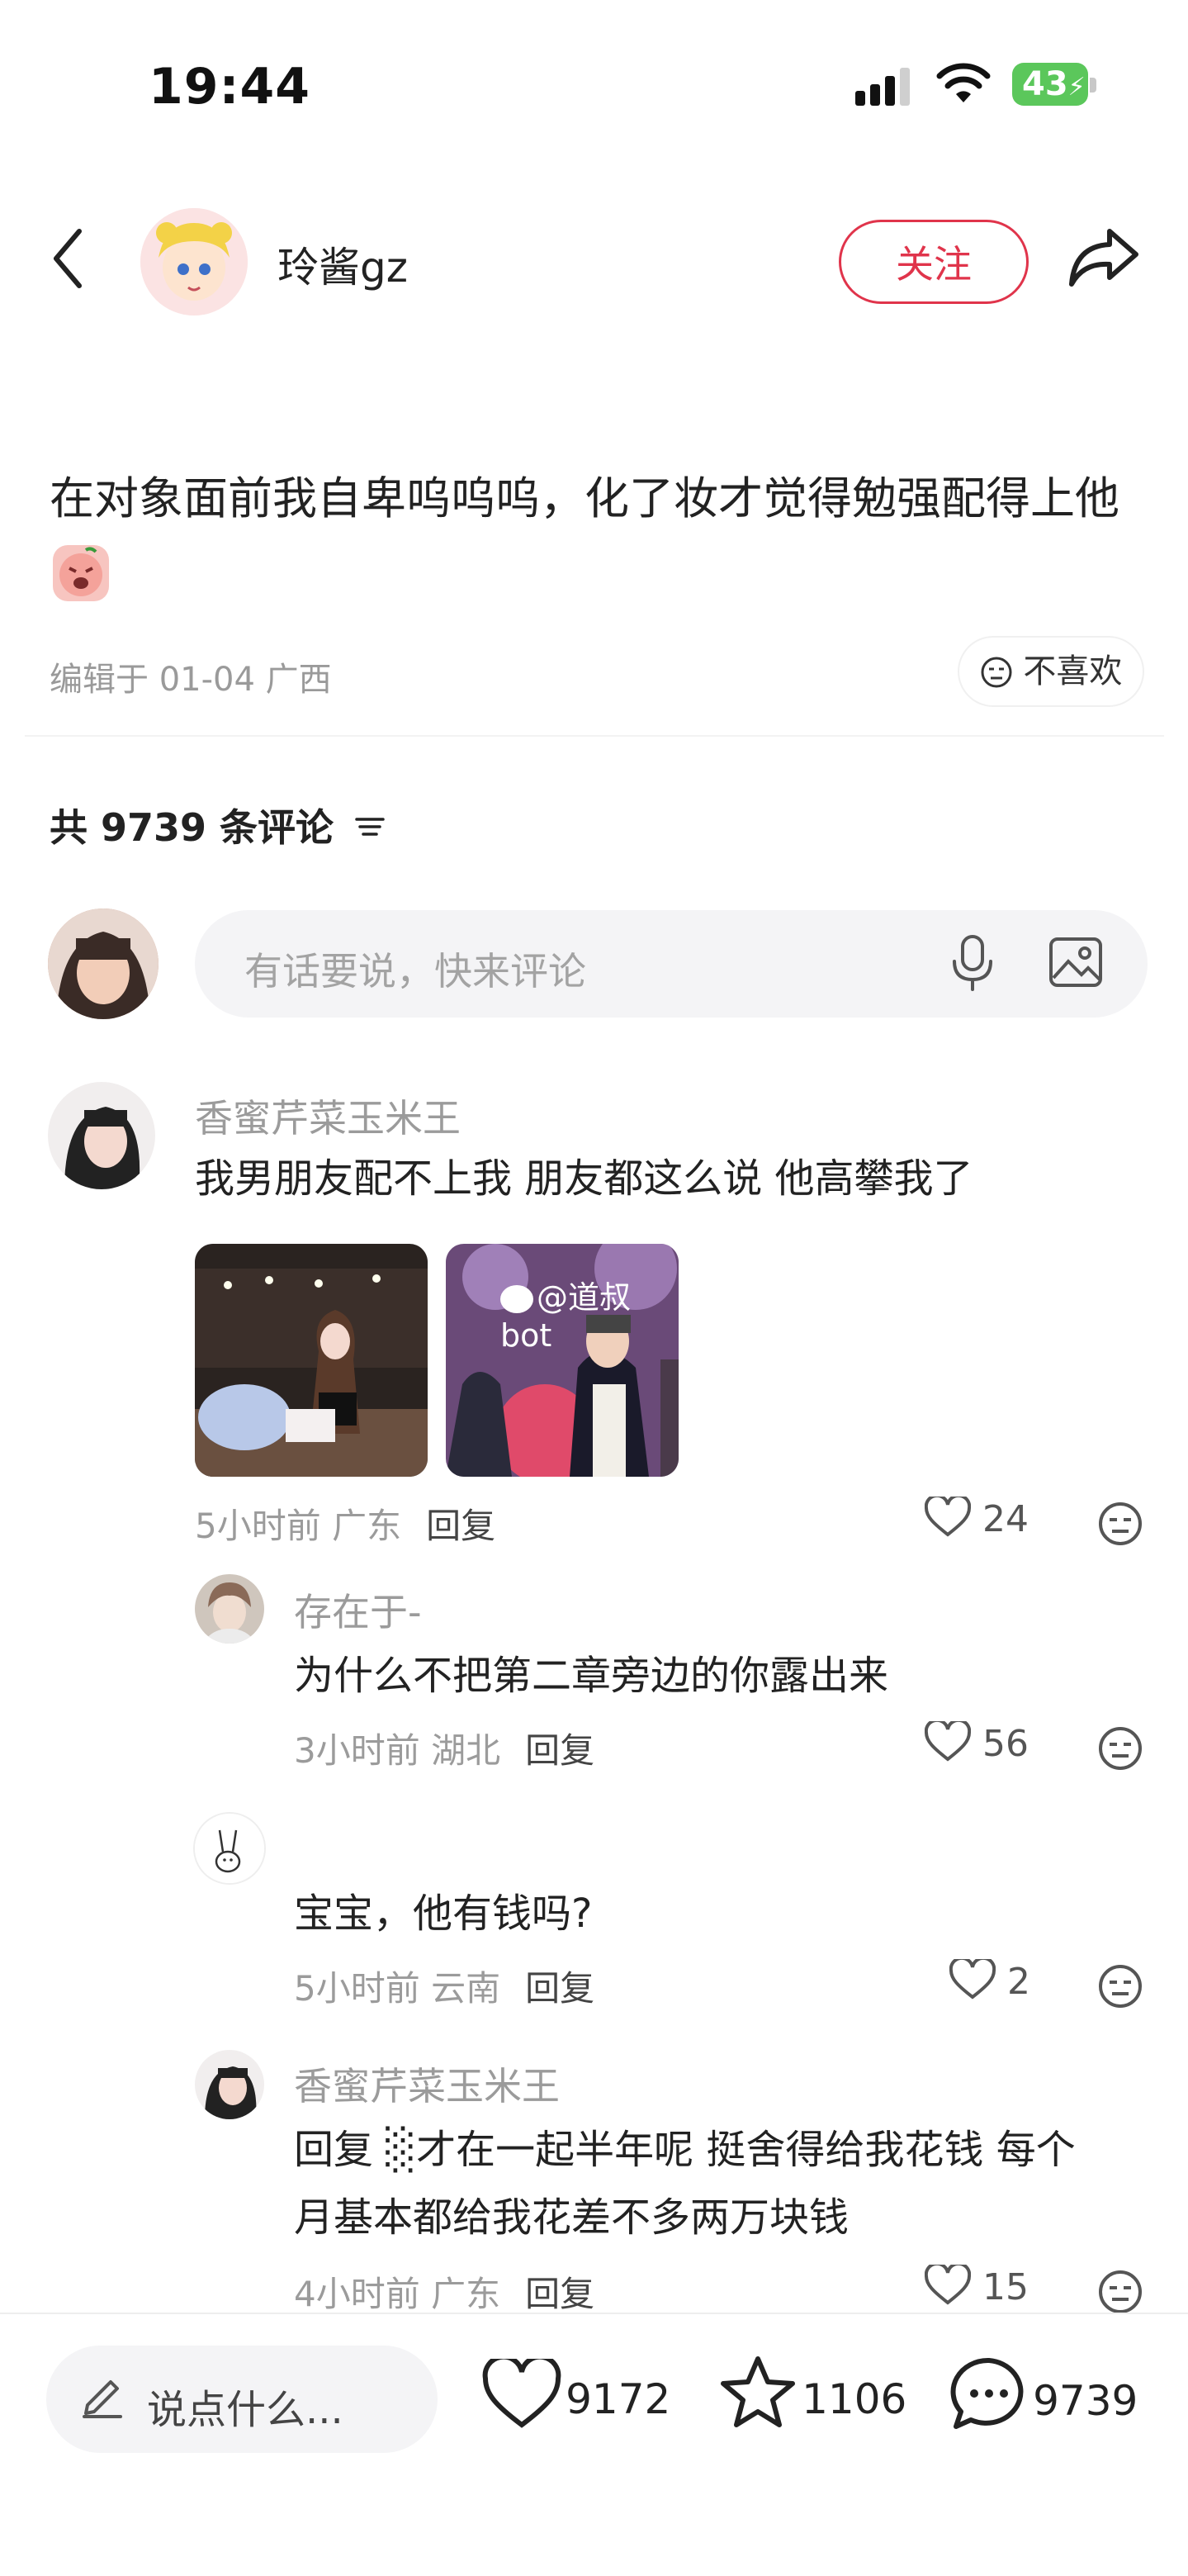 This screenshot has height=2576, width=1188. I want to click on comment-like: 2, so click(990, 1980).